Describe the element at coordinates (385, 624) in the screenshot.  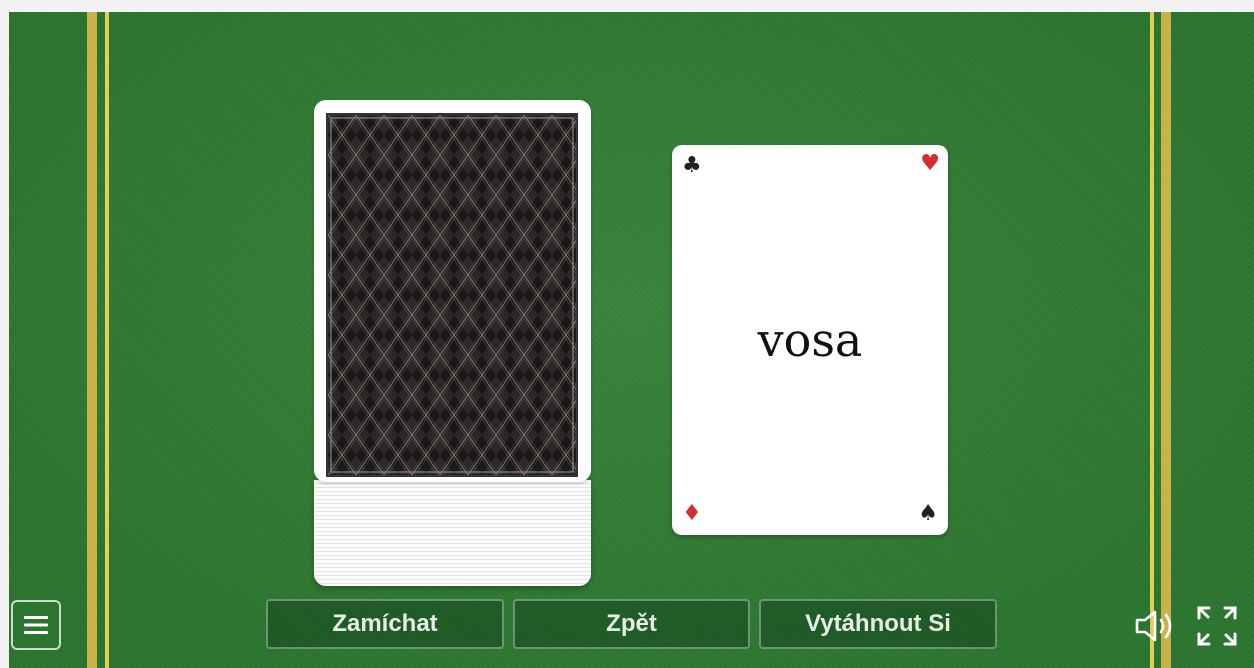
I see `shuffle-button: Zamíchat` at that location.